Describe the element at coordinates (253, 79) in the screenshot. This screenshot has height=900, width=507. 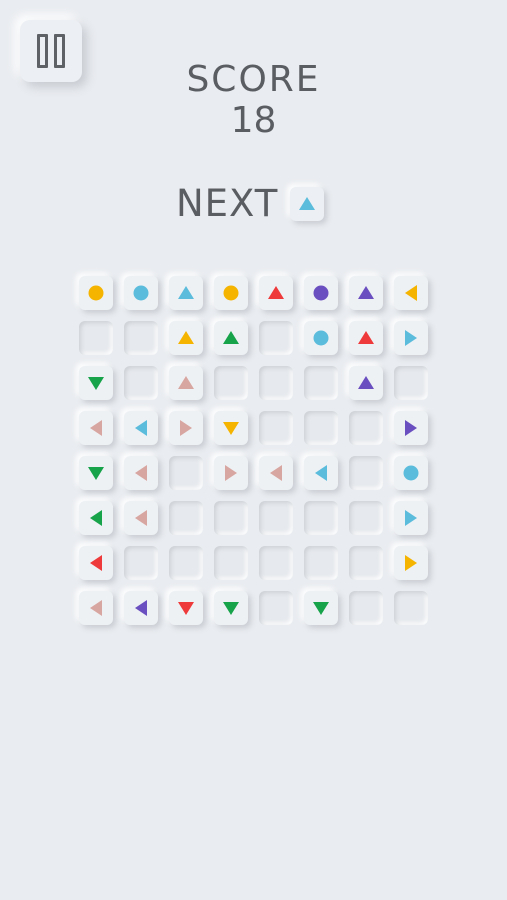
I see `score-label: SCORE` at that location.